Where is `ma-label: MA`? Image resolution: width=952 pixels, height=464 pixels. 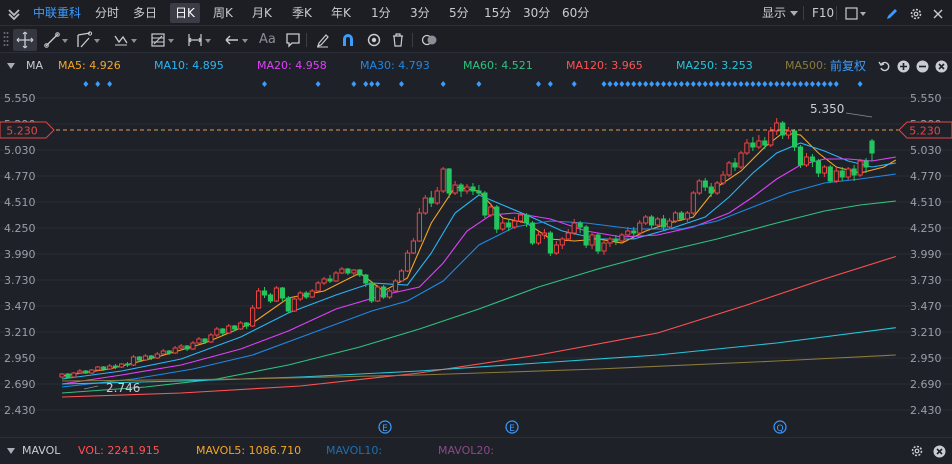
ma-label: MA is located at coordinates (34, 66).